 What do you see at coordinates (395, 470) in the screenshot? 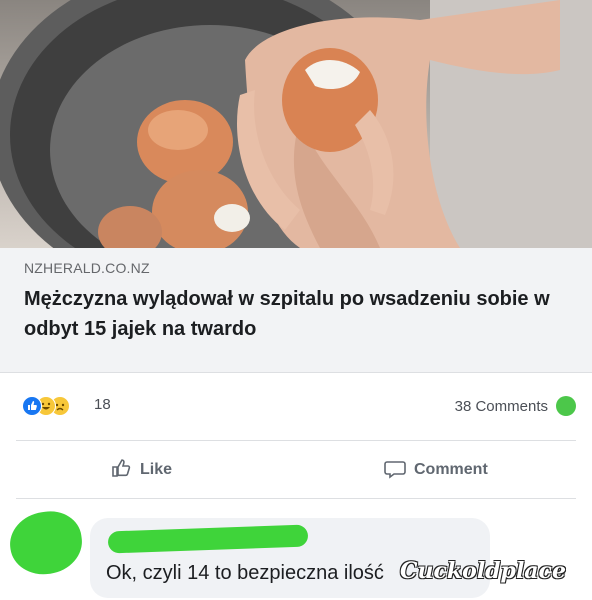
I see `comment-bubble-icon` at bounding box center [395, 470].